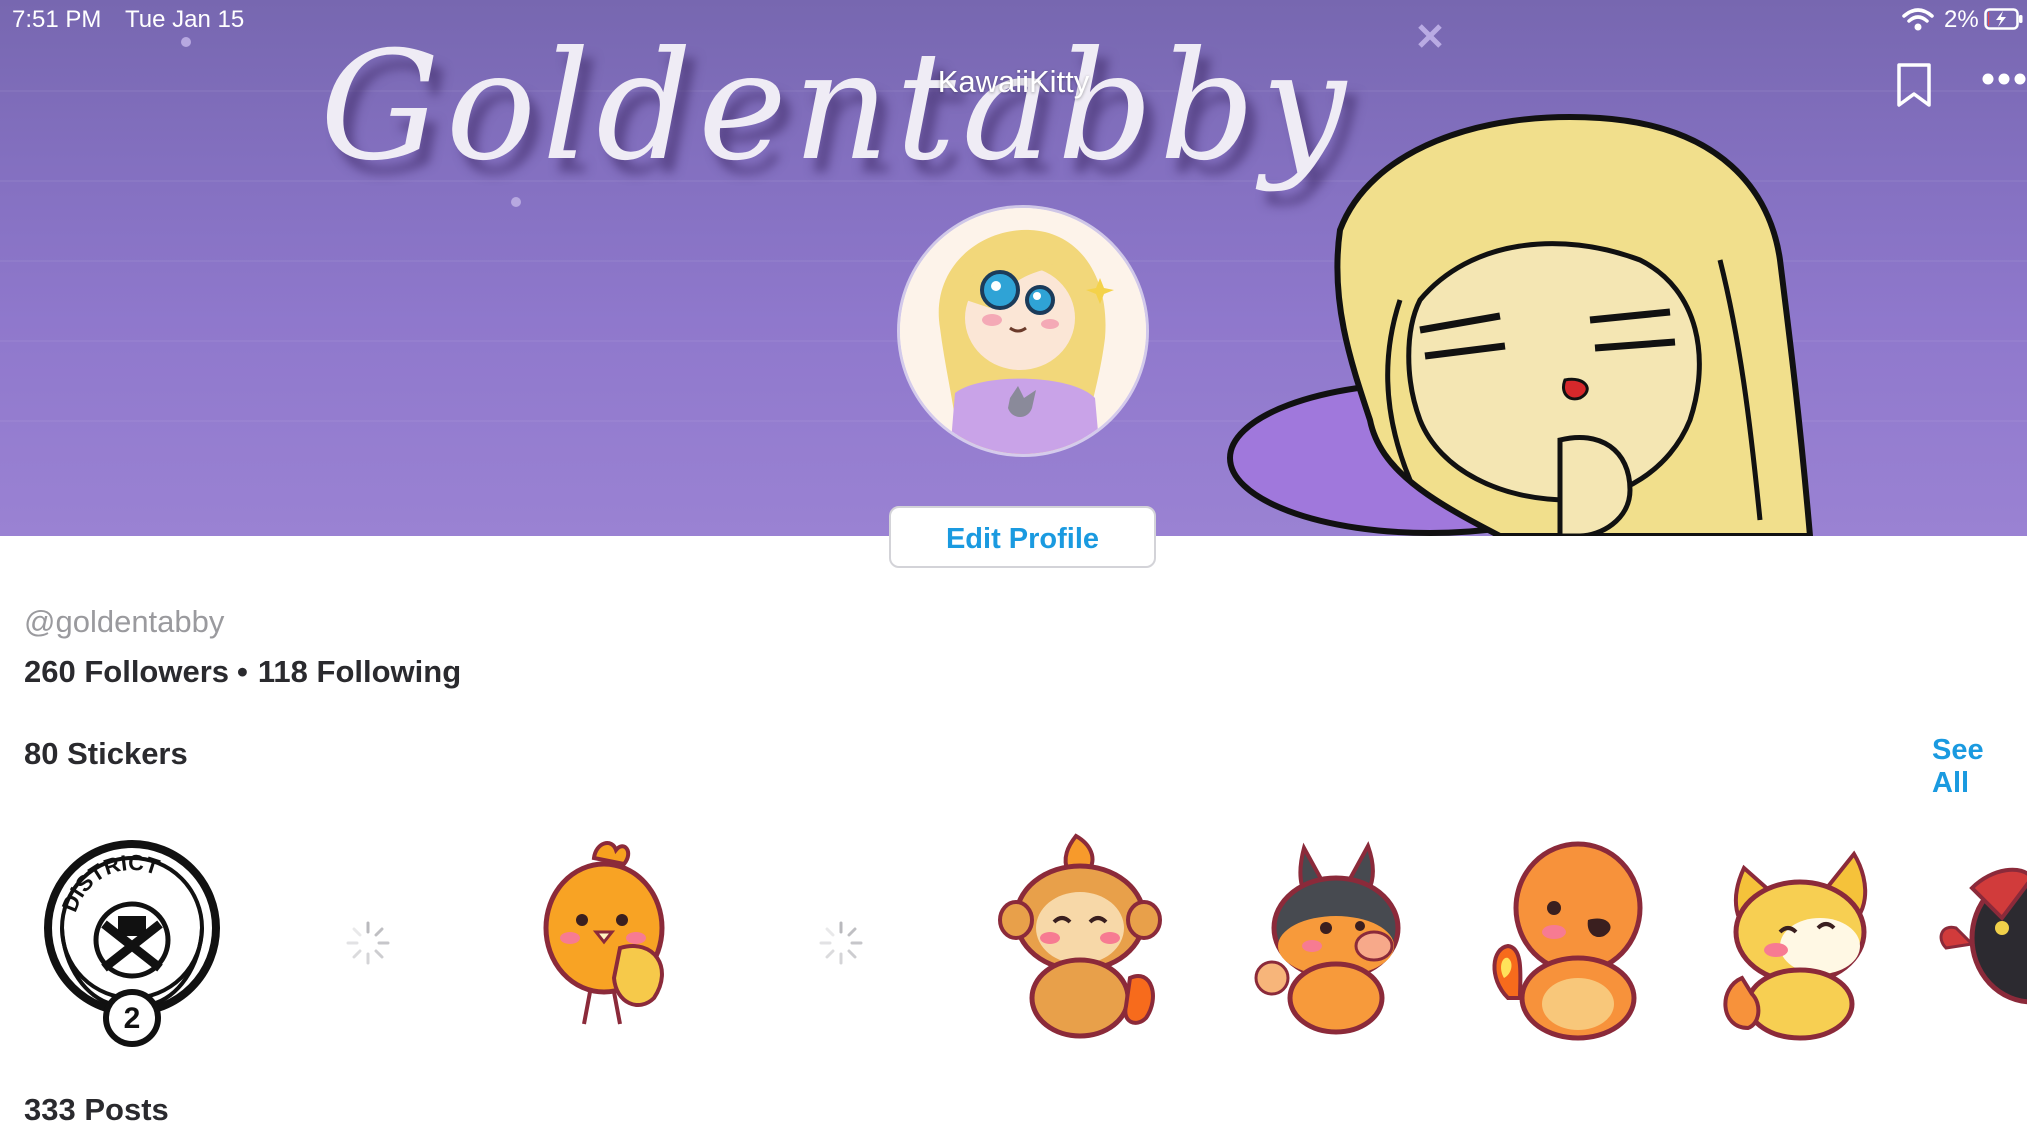 This screenshot has width=2027, height=1137. I want to click on follow-stats: 260 Followers • 118 Following, so click(242, 672).